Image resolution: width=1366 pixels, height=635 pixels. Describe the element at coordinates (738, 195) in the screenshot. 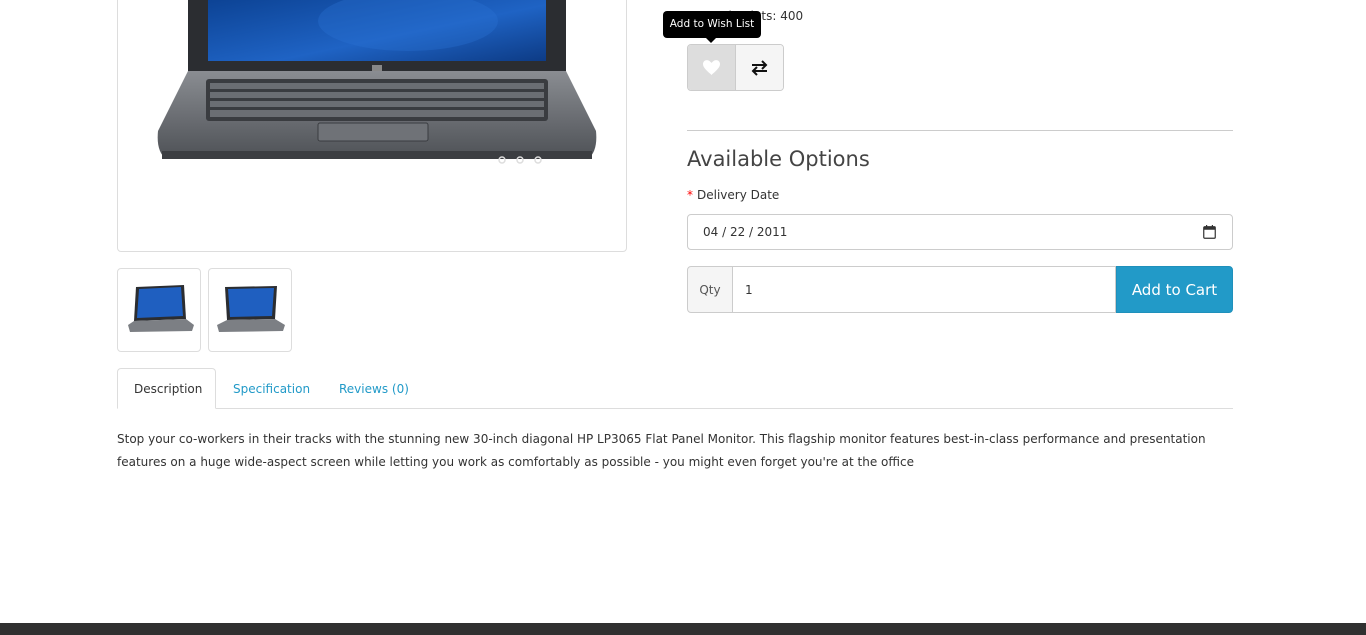

I see `delivery-date-label-text: Delivery Date` at that location.